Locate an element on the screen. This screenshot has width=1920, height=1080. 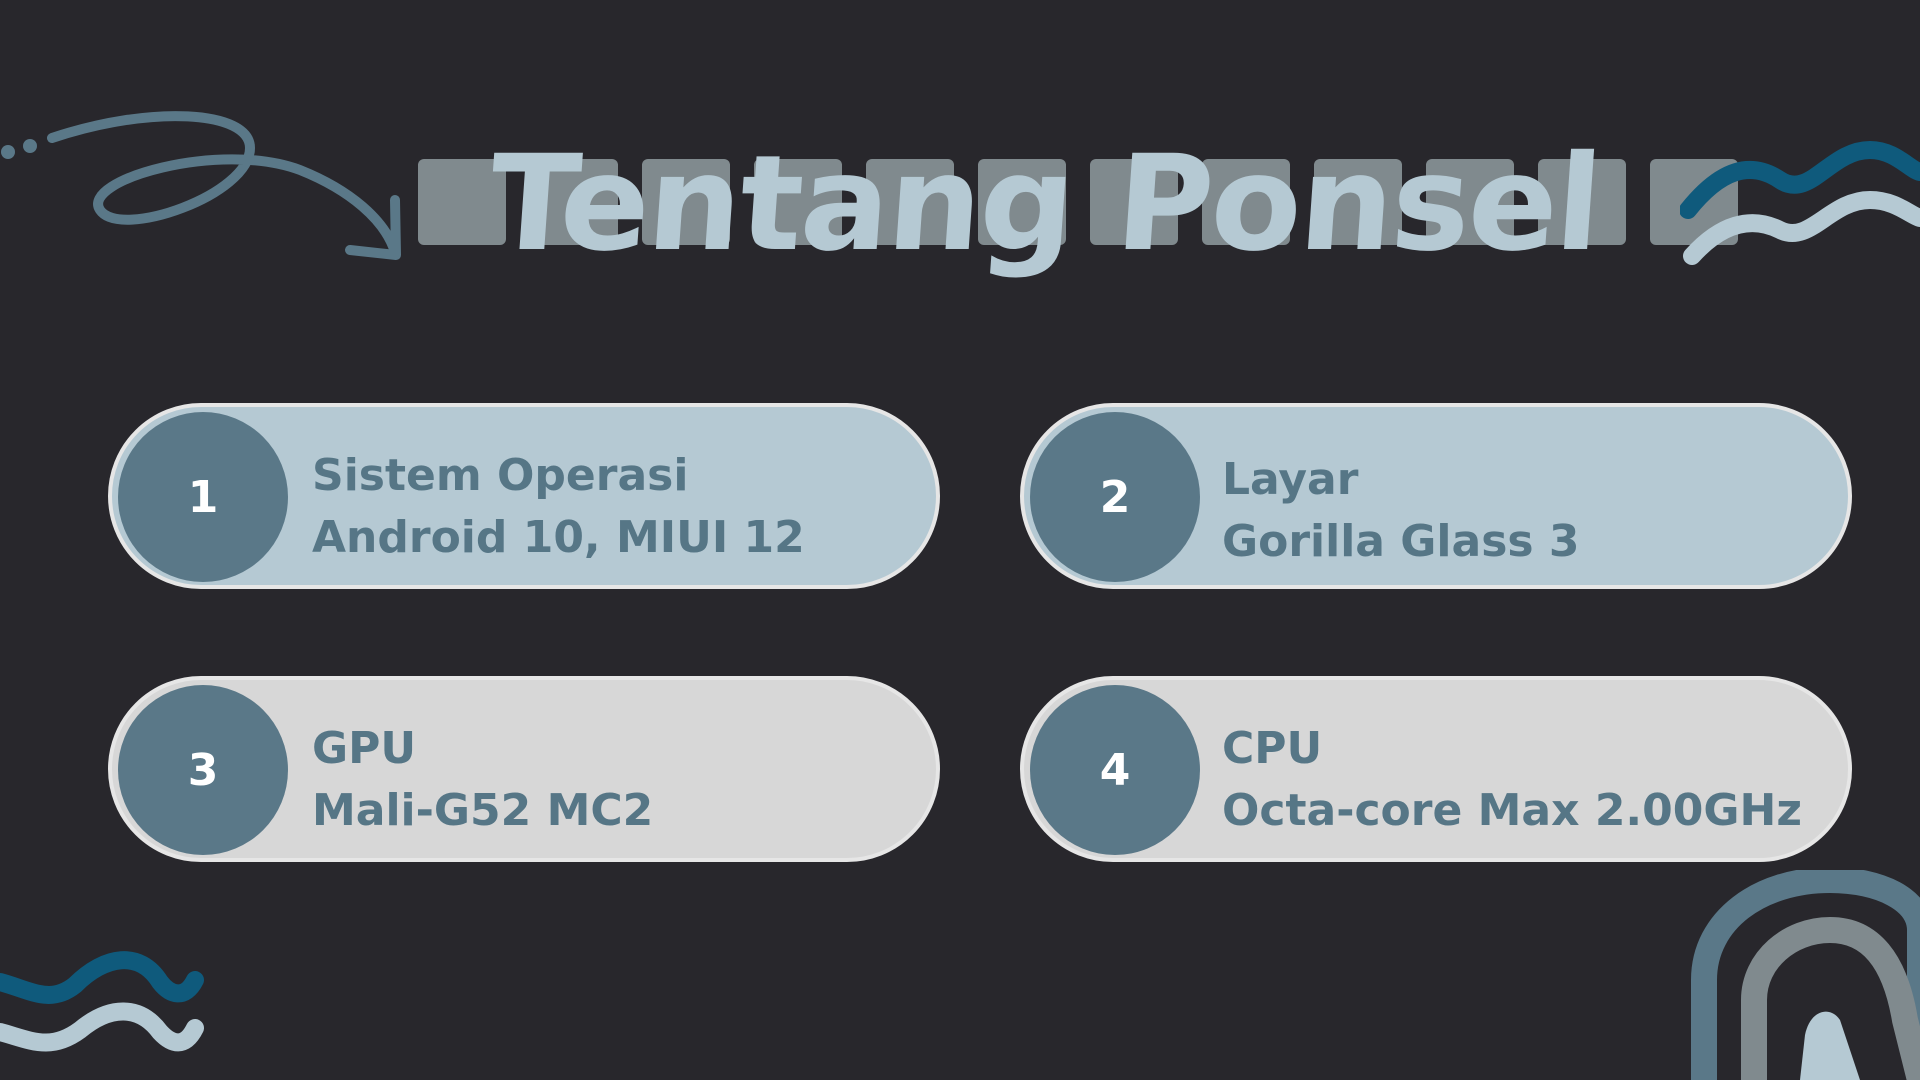
spec-value: Android 10, MIUI 12 is located at coordinates (558, 537).